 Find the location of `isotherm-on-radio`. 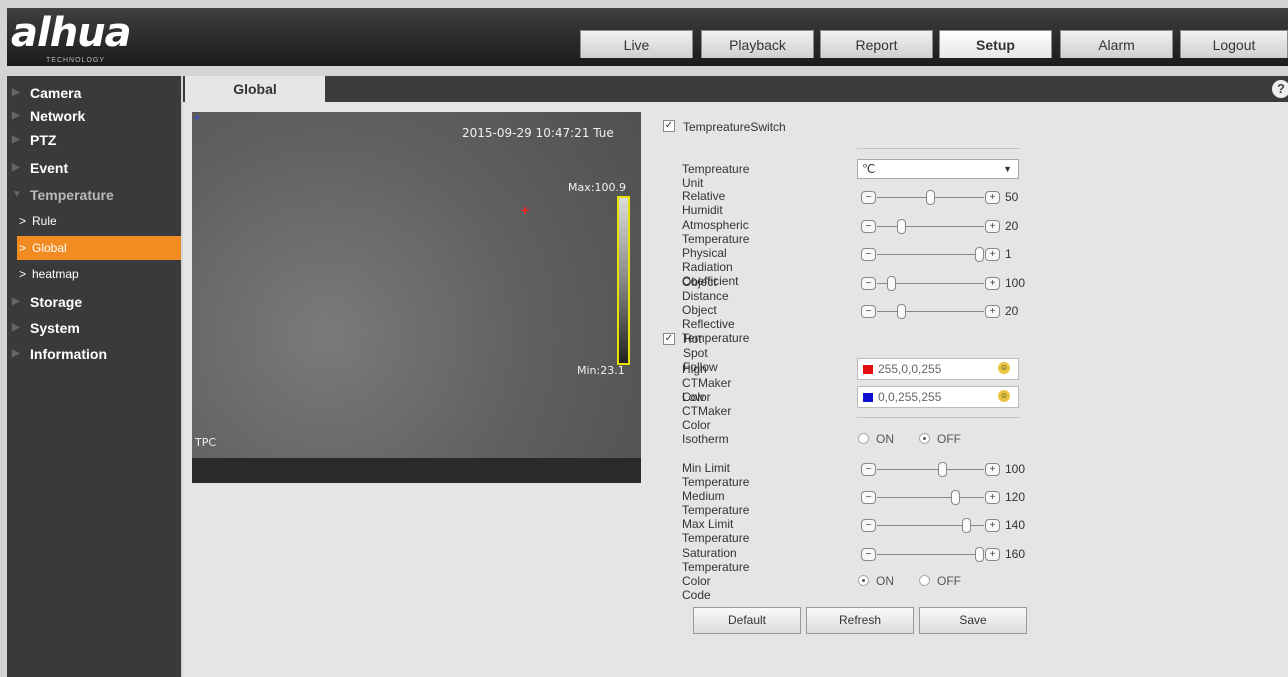

isotherm-on-radio is located at coordinates (863, 438).